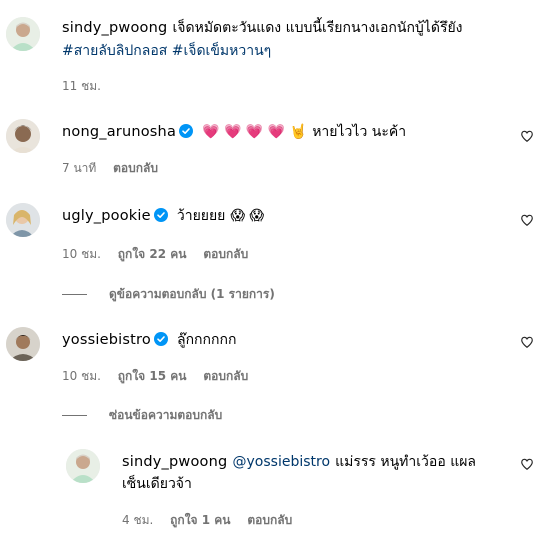  Describe the element at coordinates (79, 168) in the screenshot. I see `timestamp: 7 นาที` at that location.